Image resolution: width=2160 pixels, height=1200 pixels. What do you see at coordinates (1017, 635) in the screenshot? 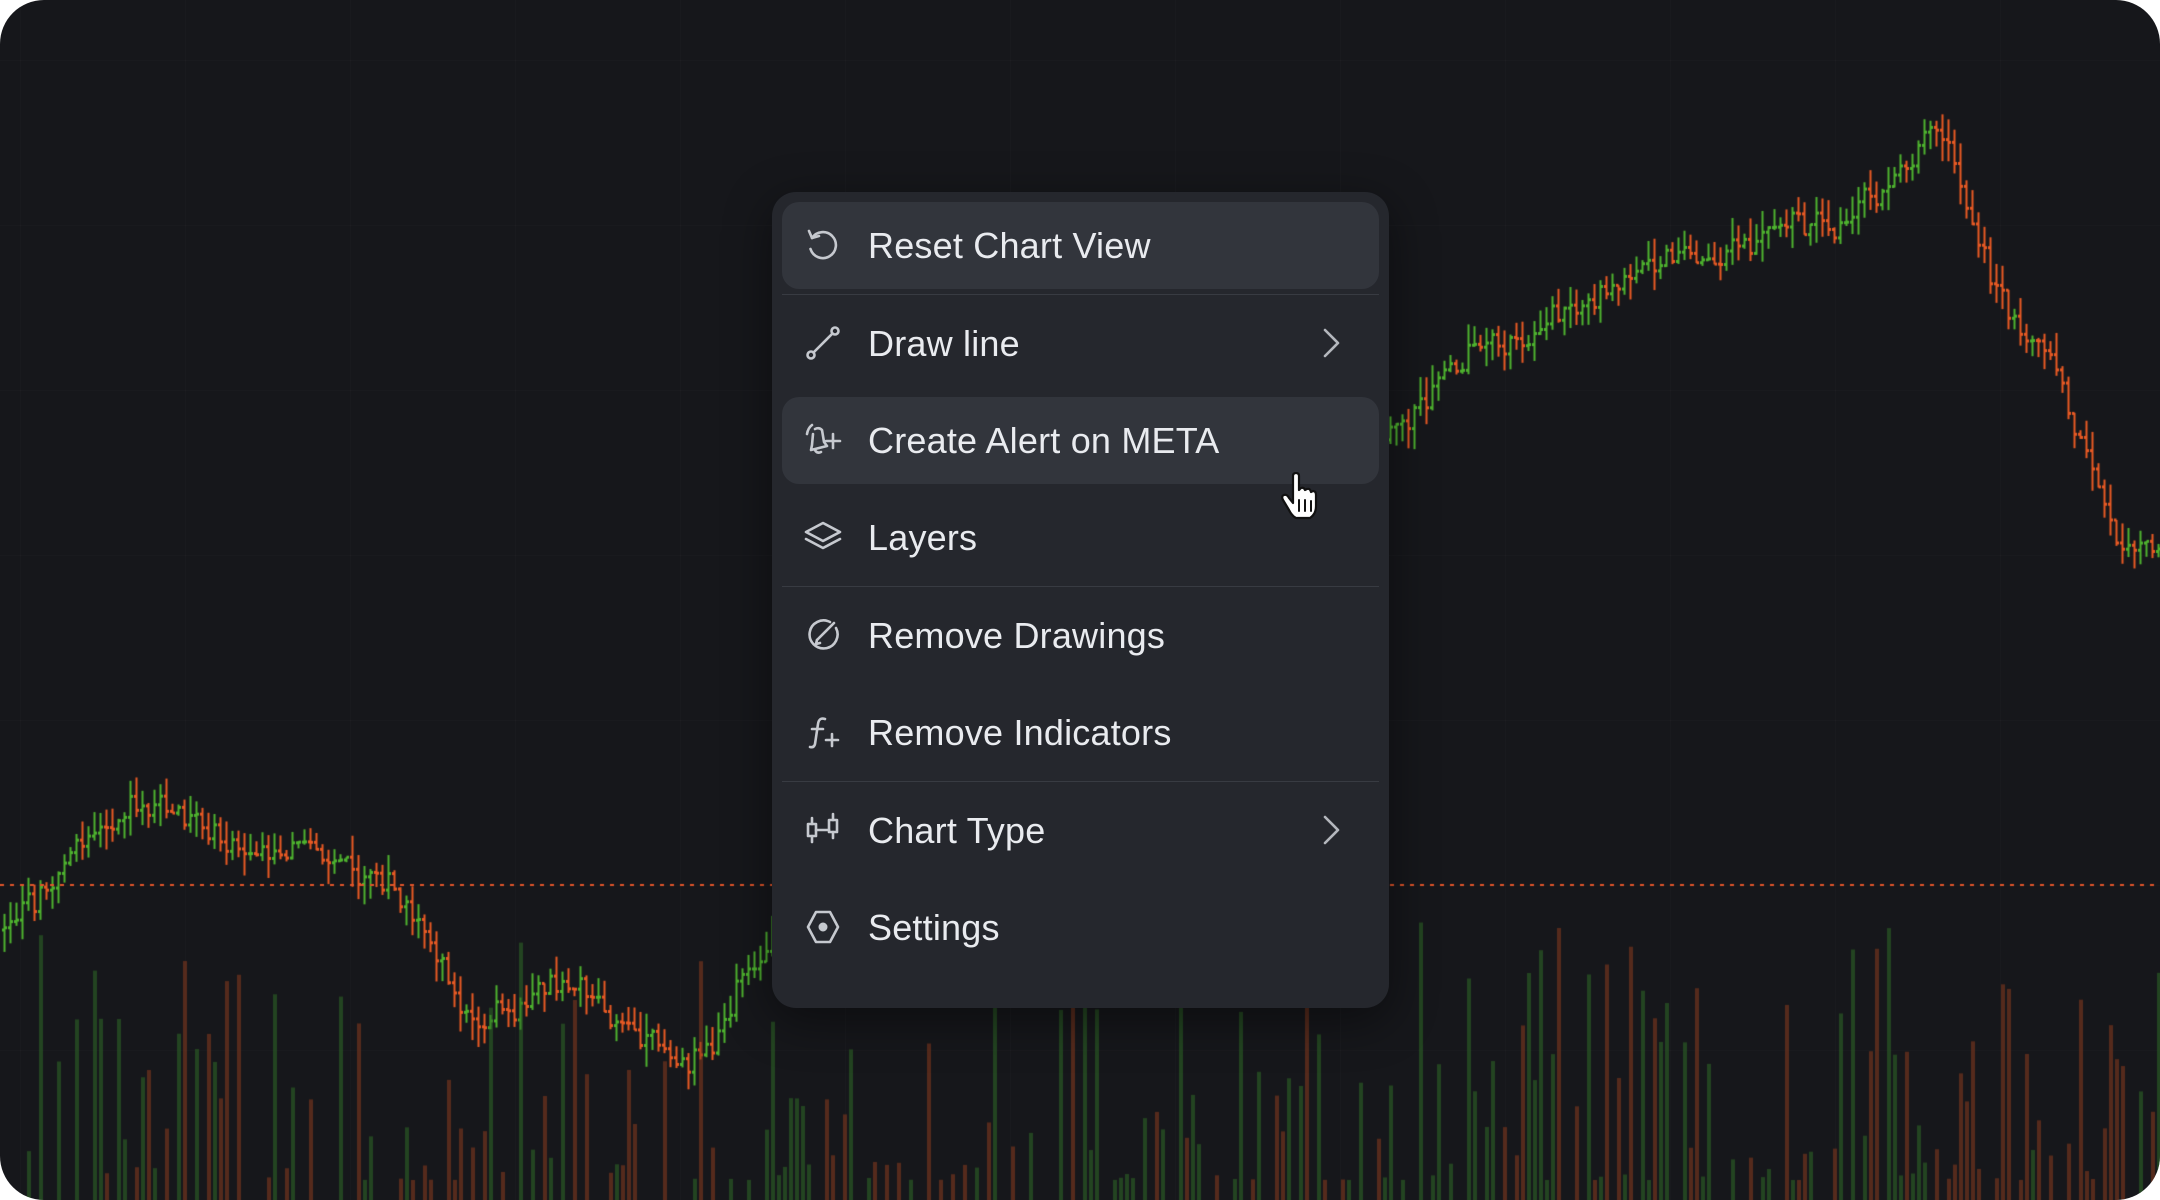
I see `menu-item-label: Remove Drawings` at bounding box center [1017, 635].